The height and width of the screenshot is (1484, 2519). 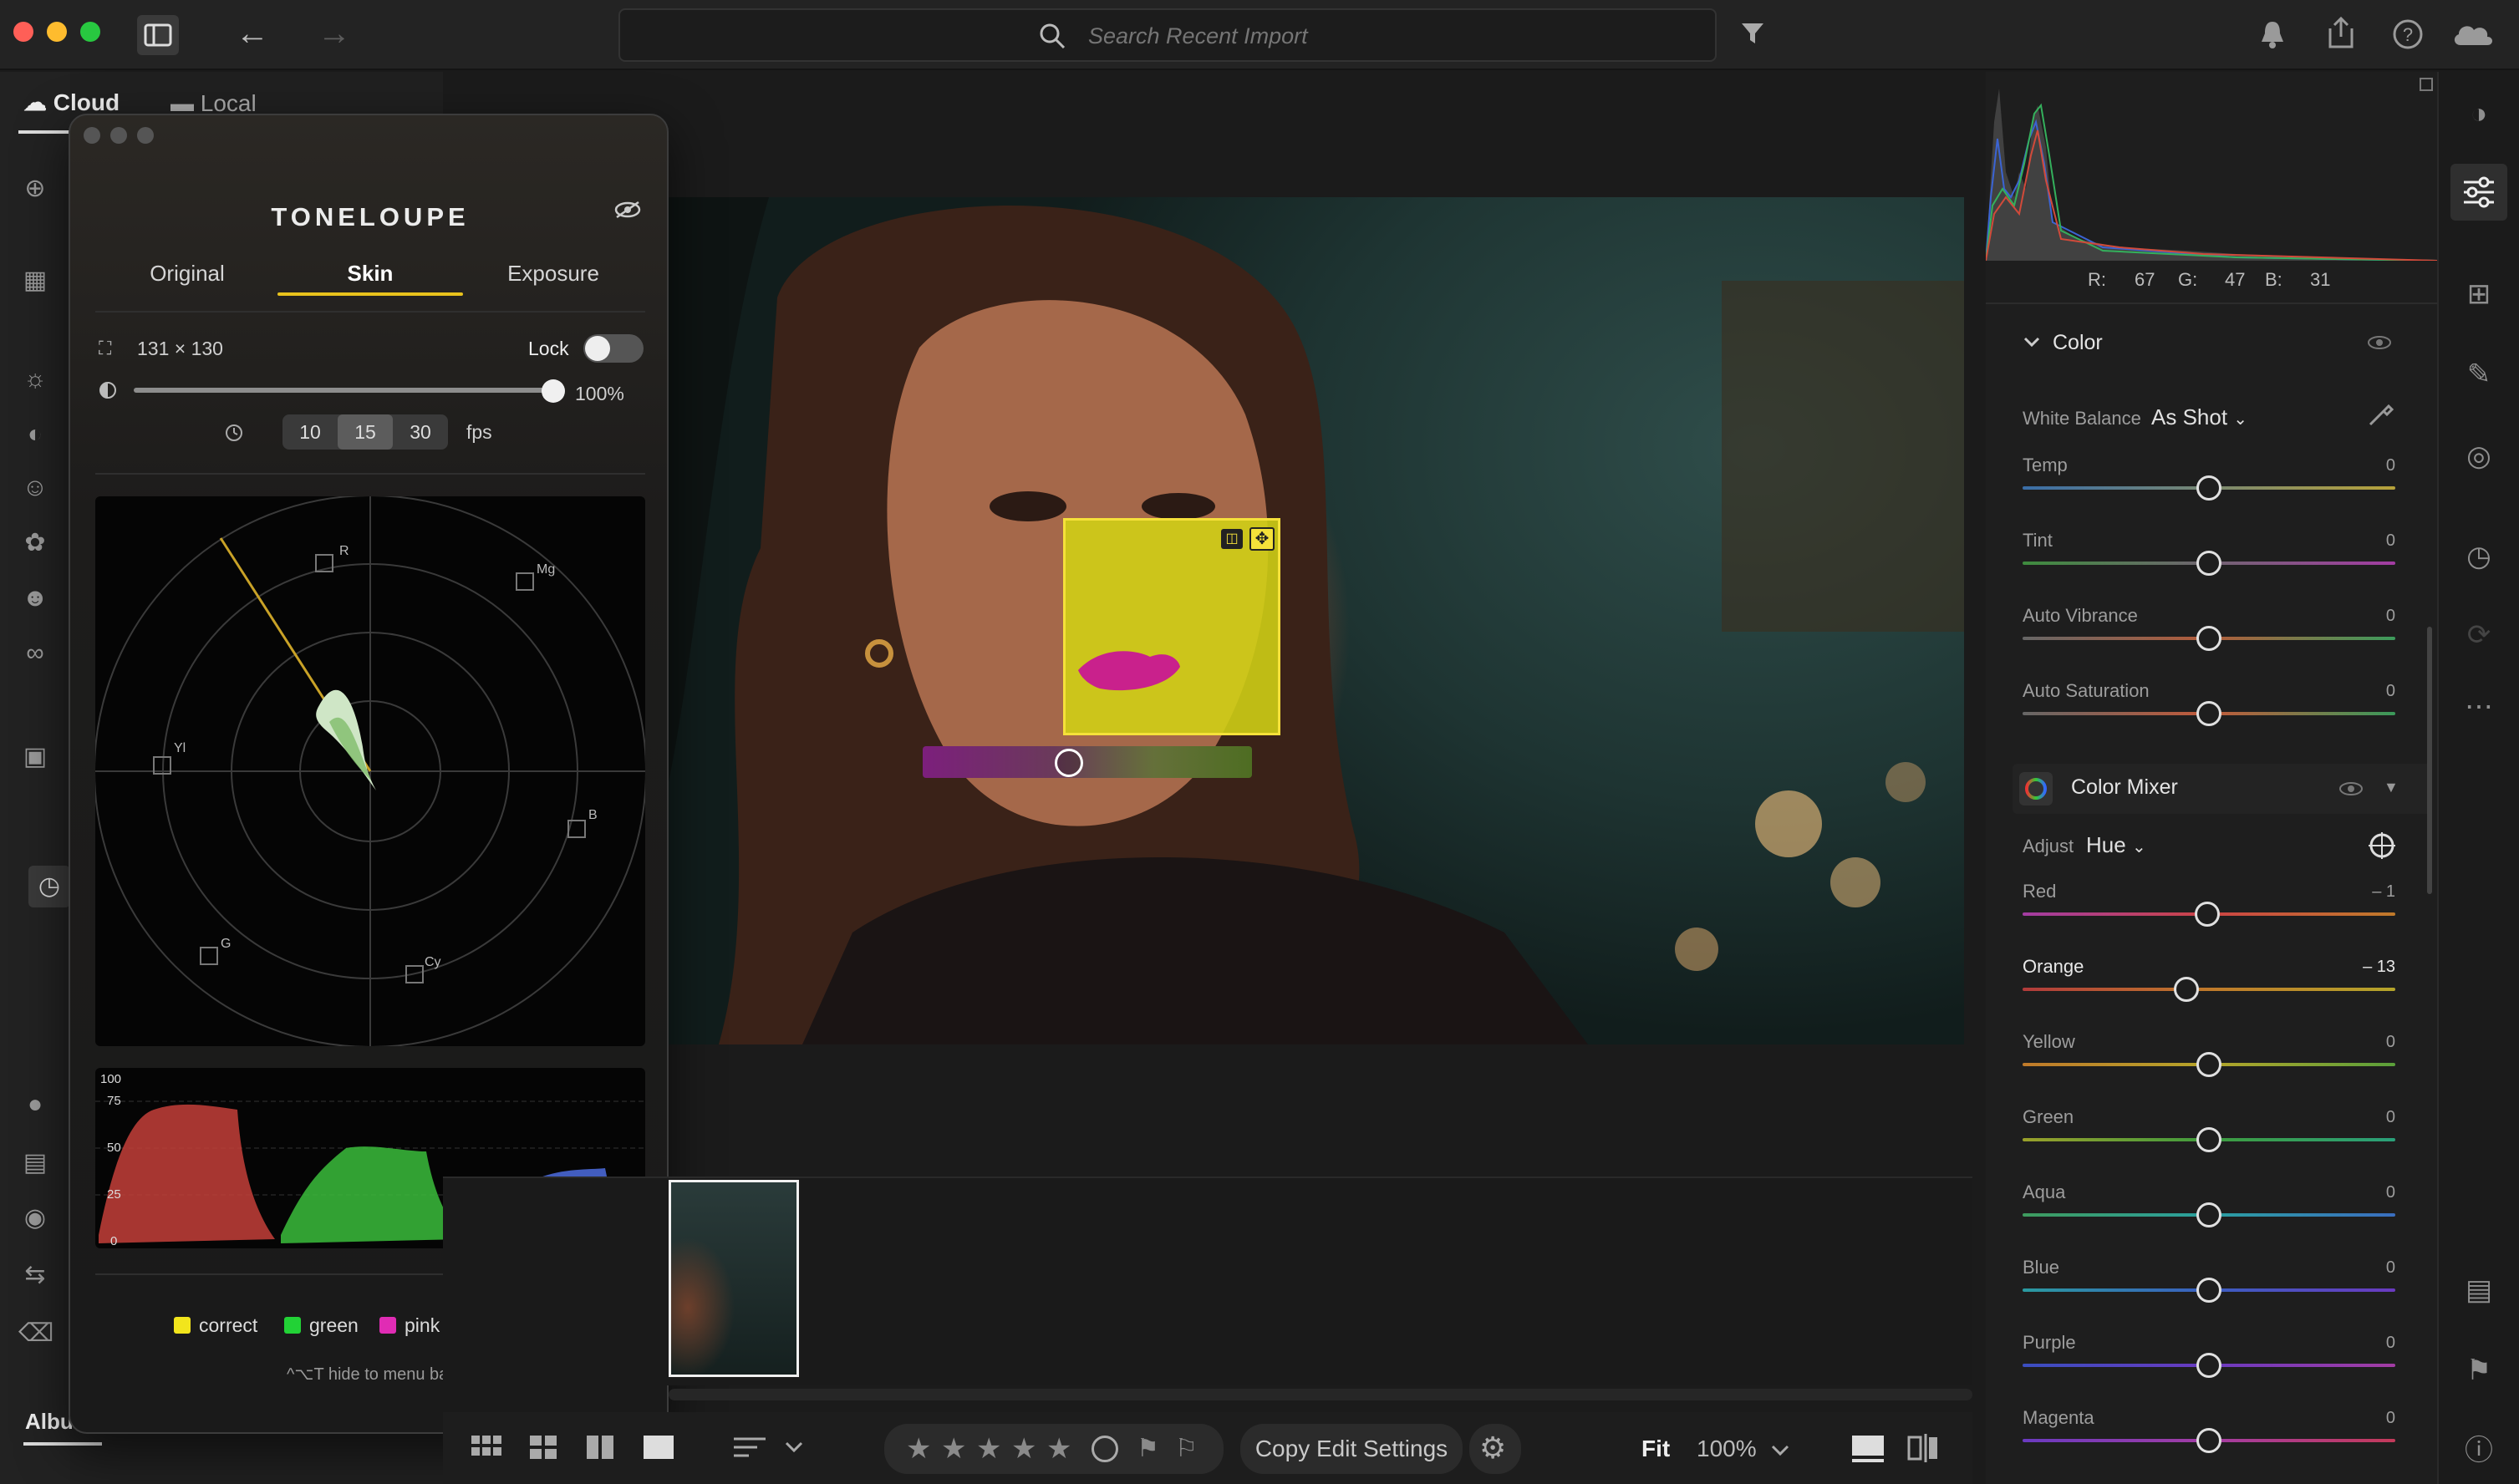 I want to click on comments-icon: ▤, so click(x=2478, y=1290).